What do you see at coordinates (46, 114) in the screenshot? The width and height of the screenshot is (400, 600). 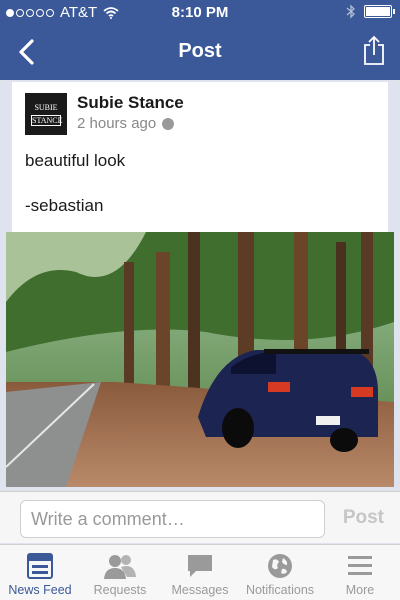 I see `avatar: SUBIE STANCE` at bounding box center [46, 114].